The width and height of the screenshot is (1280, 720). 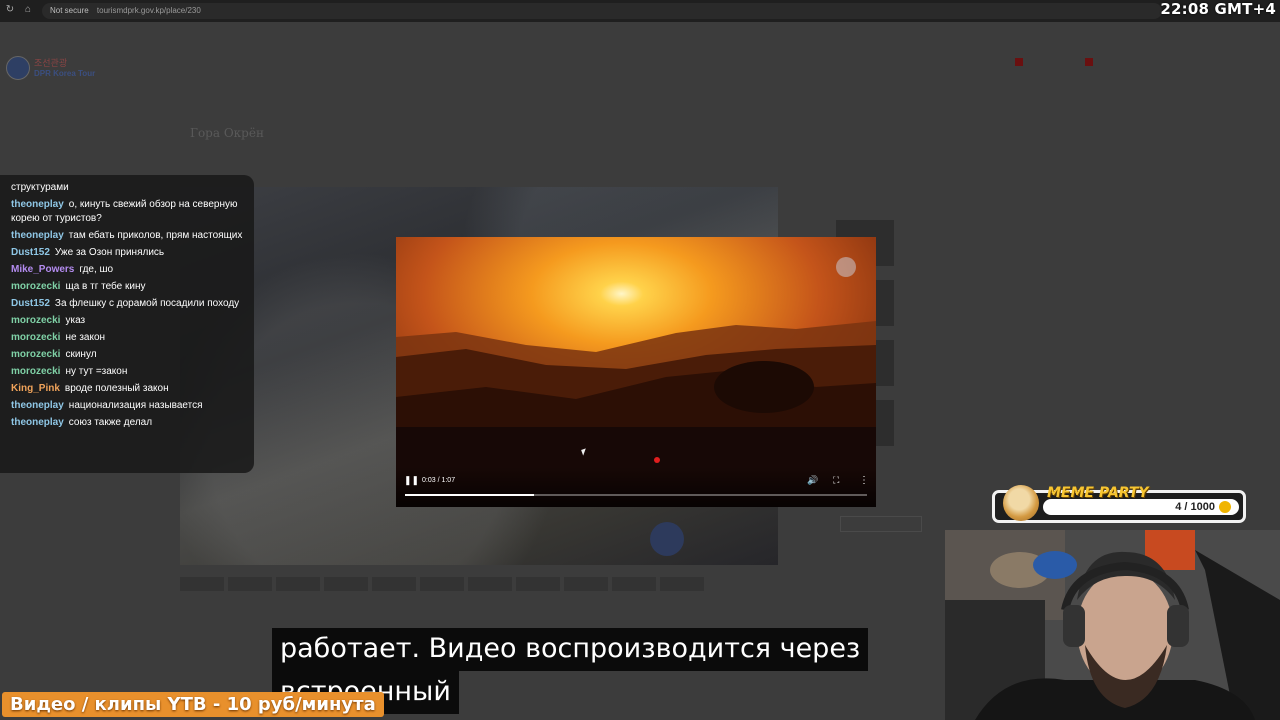 I want to click on logo-korean-text: 조선관광, so click(x=51, y=63).